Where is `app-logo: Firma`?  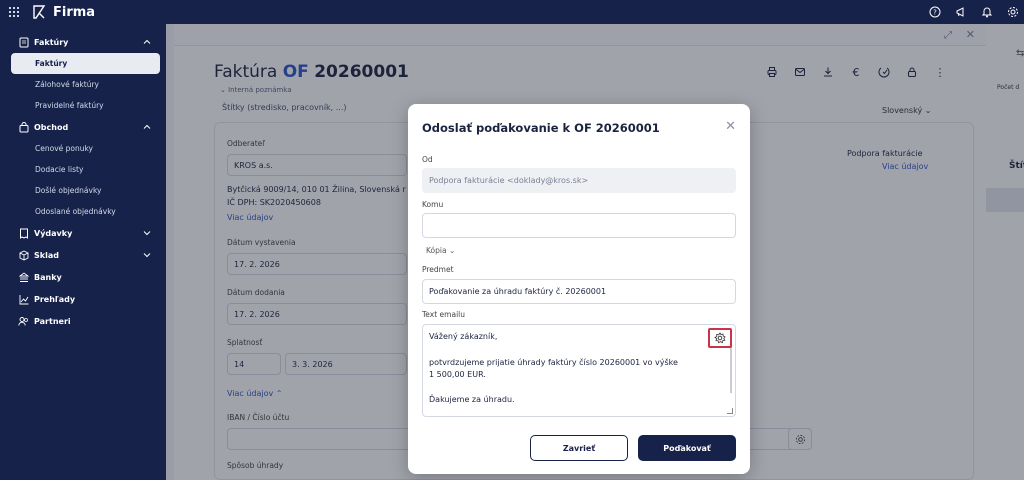
app-logo: Firma is located at coordinates (63, 12).